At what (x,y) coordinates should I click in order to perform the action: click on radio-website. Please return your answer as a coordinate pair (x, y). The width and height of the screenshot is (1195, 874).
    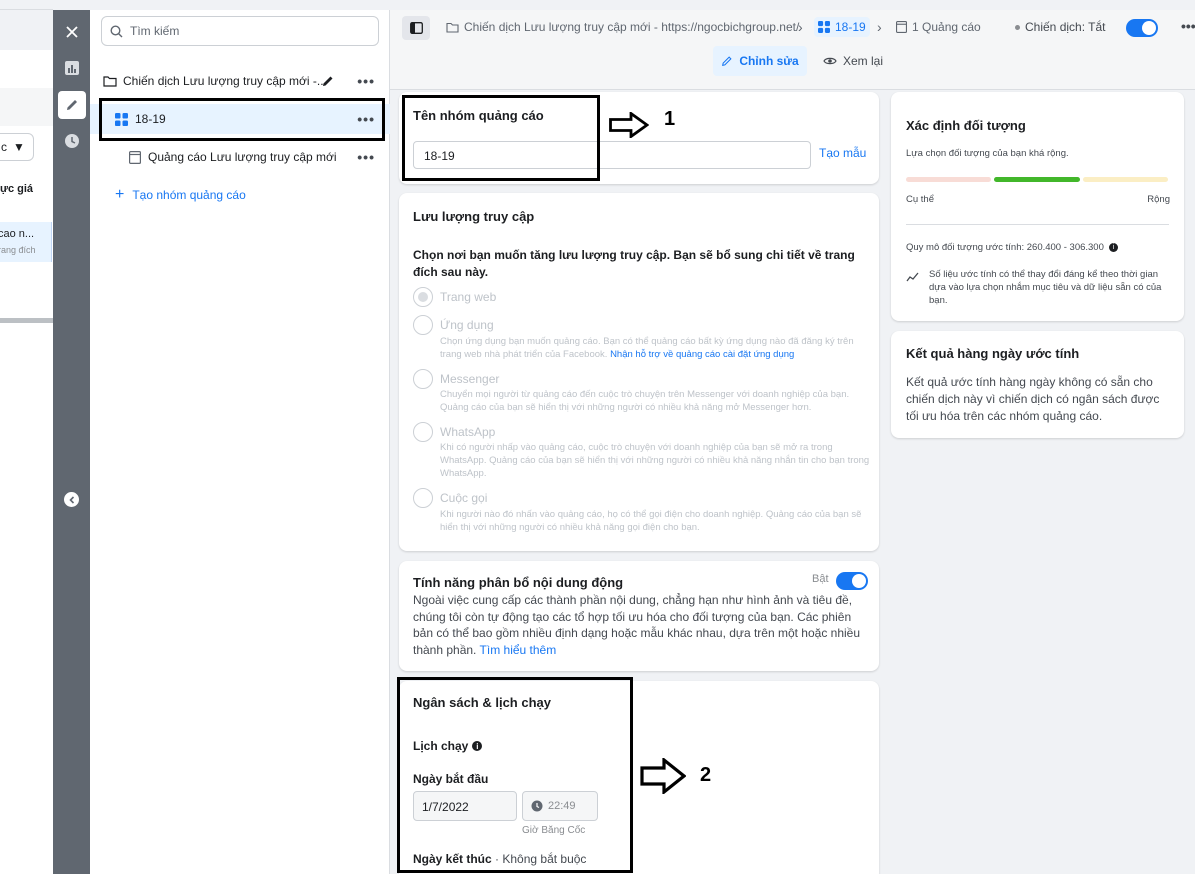
    Looking at the image, I should click on (423, 297).